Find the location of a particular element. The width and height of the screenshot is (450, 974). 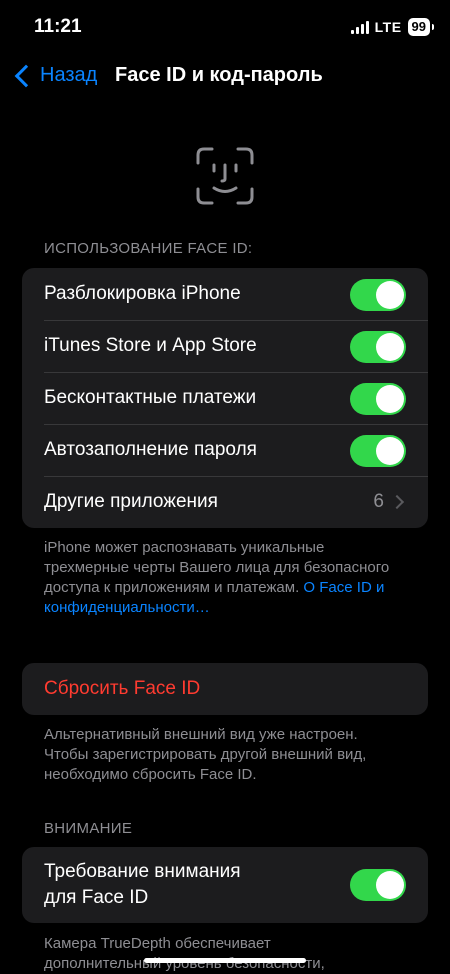

back-button: Назад is located at coordinates (54, 75).